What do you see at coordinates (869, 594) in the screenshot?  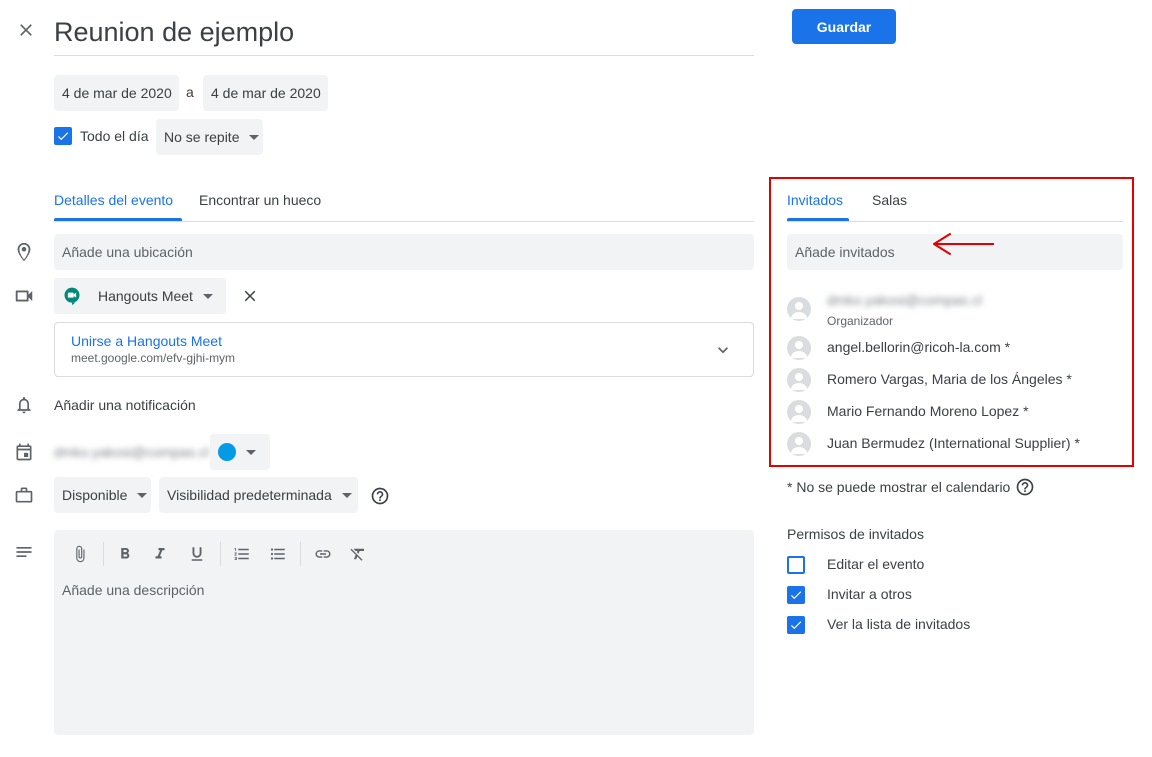 I see `permission-label: Invitar a otros` at bounding box center [869, 594].